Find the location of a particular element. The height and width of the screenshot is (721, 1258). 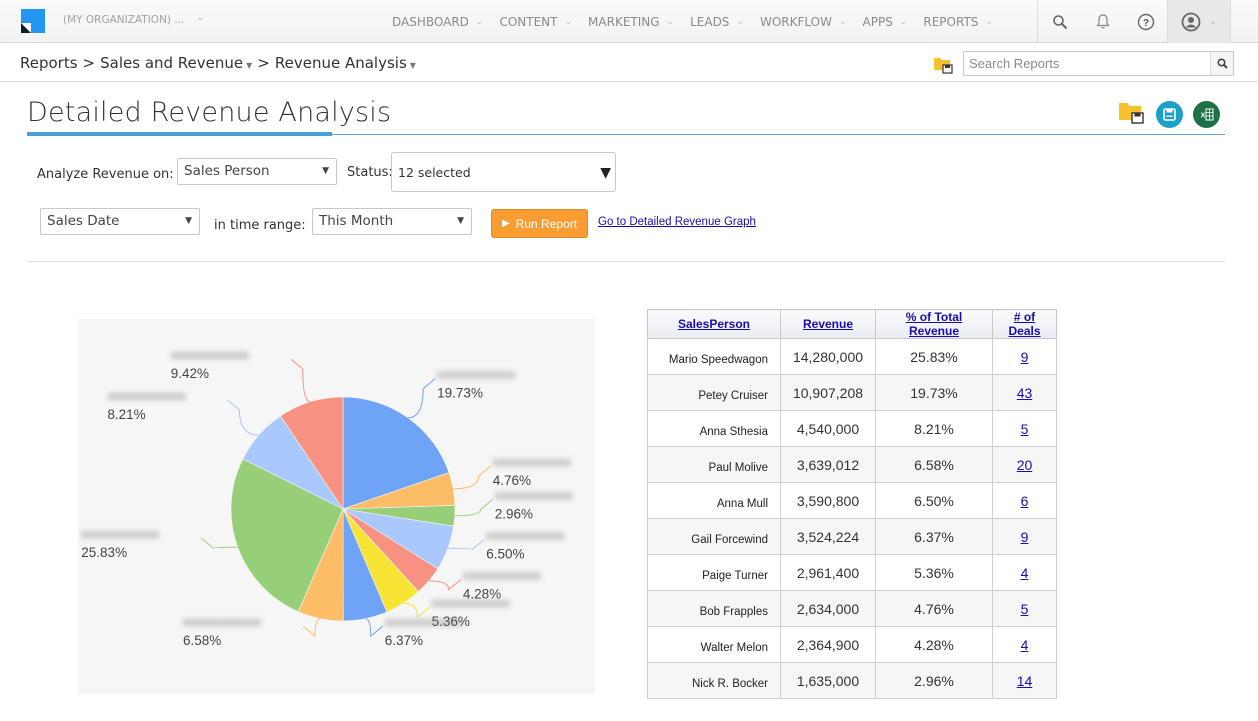

table-row: Anna Sthesia 4,540,000 8.21% 5 is located at coordinates (852, 428).